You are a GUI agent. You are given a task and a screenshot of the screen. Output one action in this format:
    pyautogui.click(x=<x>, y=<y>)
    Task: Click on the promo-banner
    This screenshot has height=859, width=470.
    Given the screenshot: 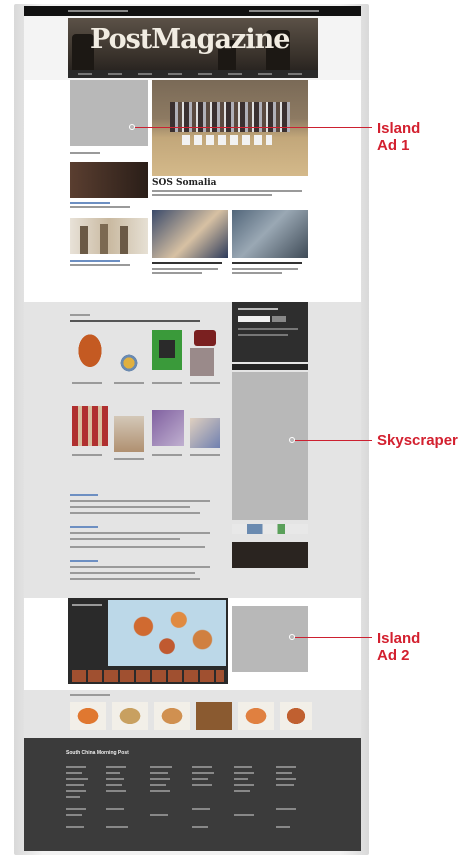 What is the action you would take?
    pyautogui.click(x=270, y=555)
    